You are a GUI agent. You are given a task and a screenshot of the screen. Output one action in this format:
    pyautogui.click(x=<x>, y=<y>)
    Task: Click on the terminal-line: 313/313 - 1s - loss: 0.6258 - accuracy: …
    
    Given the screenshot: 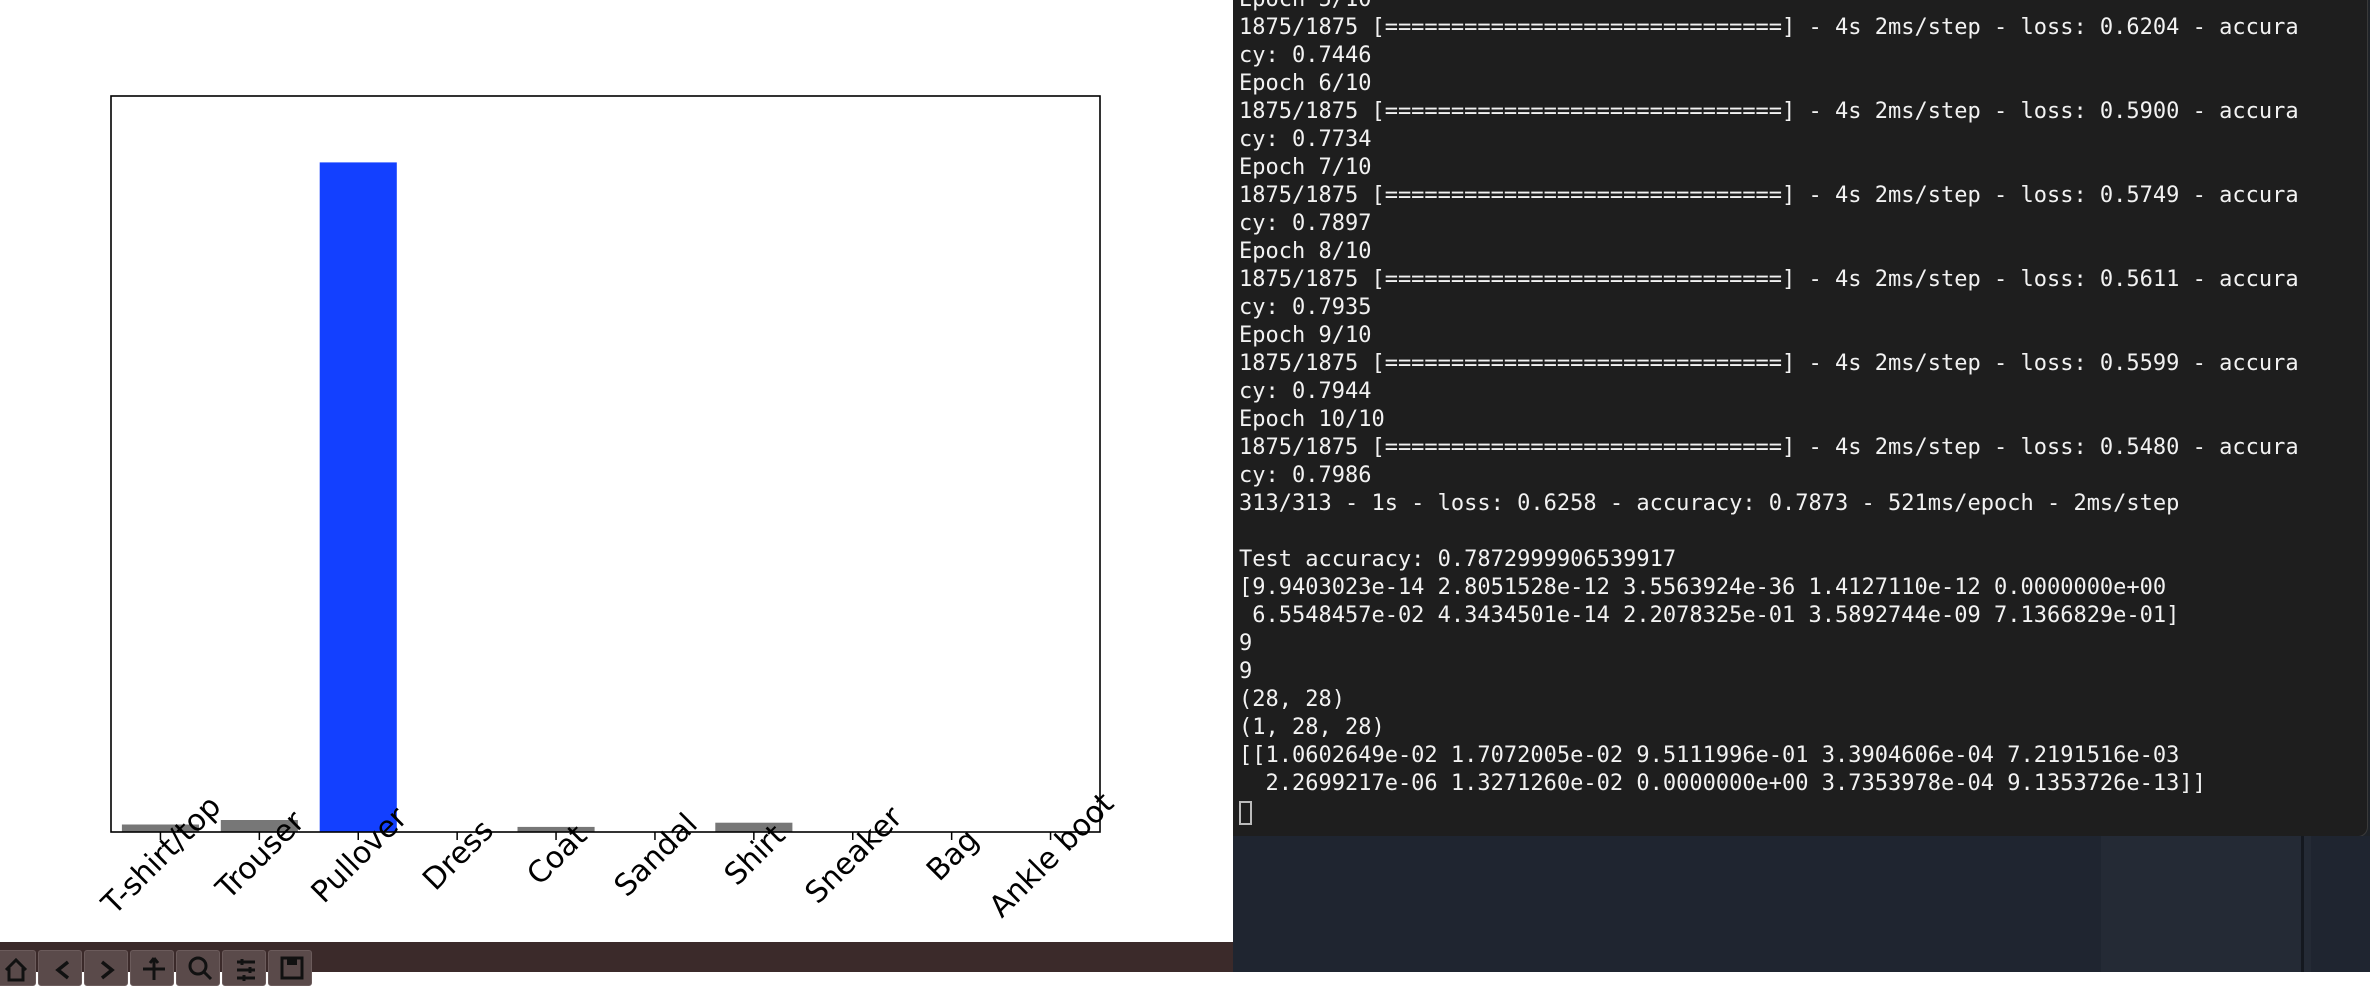 What is the action you would take?
    pyautogui.click(x=1769, y=504)
    